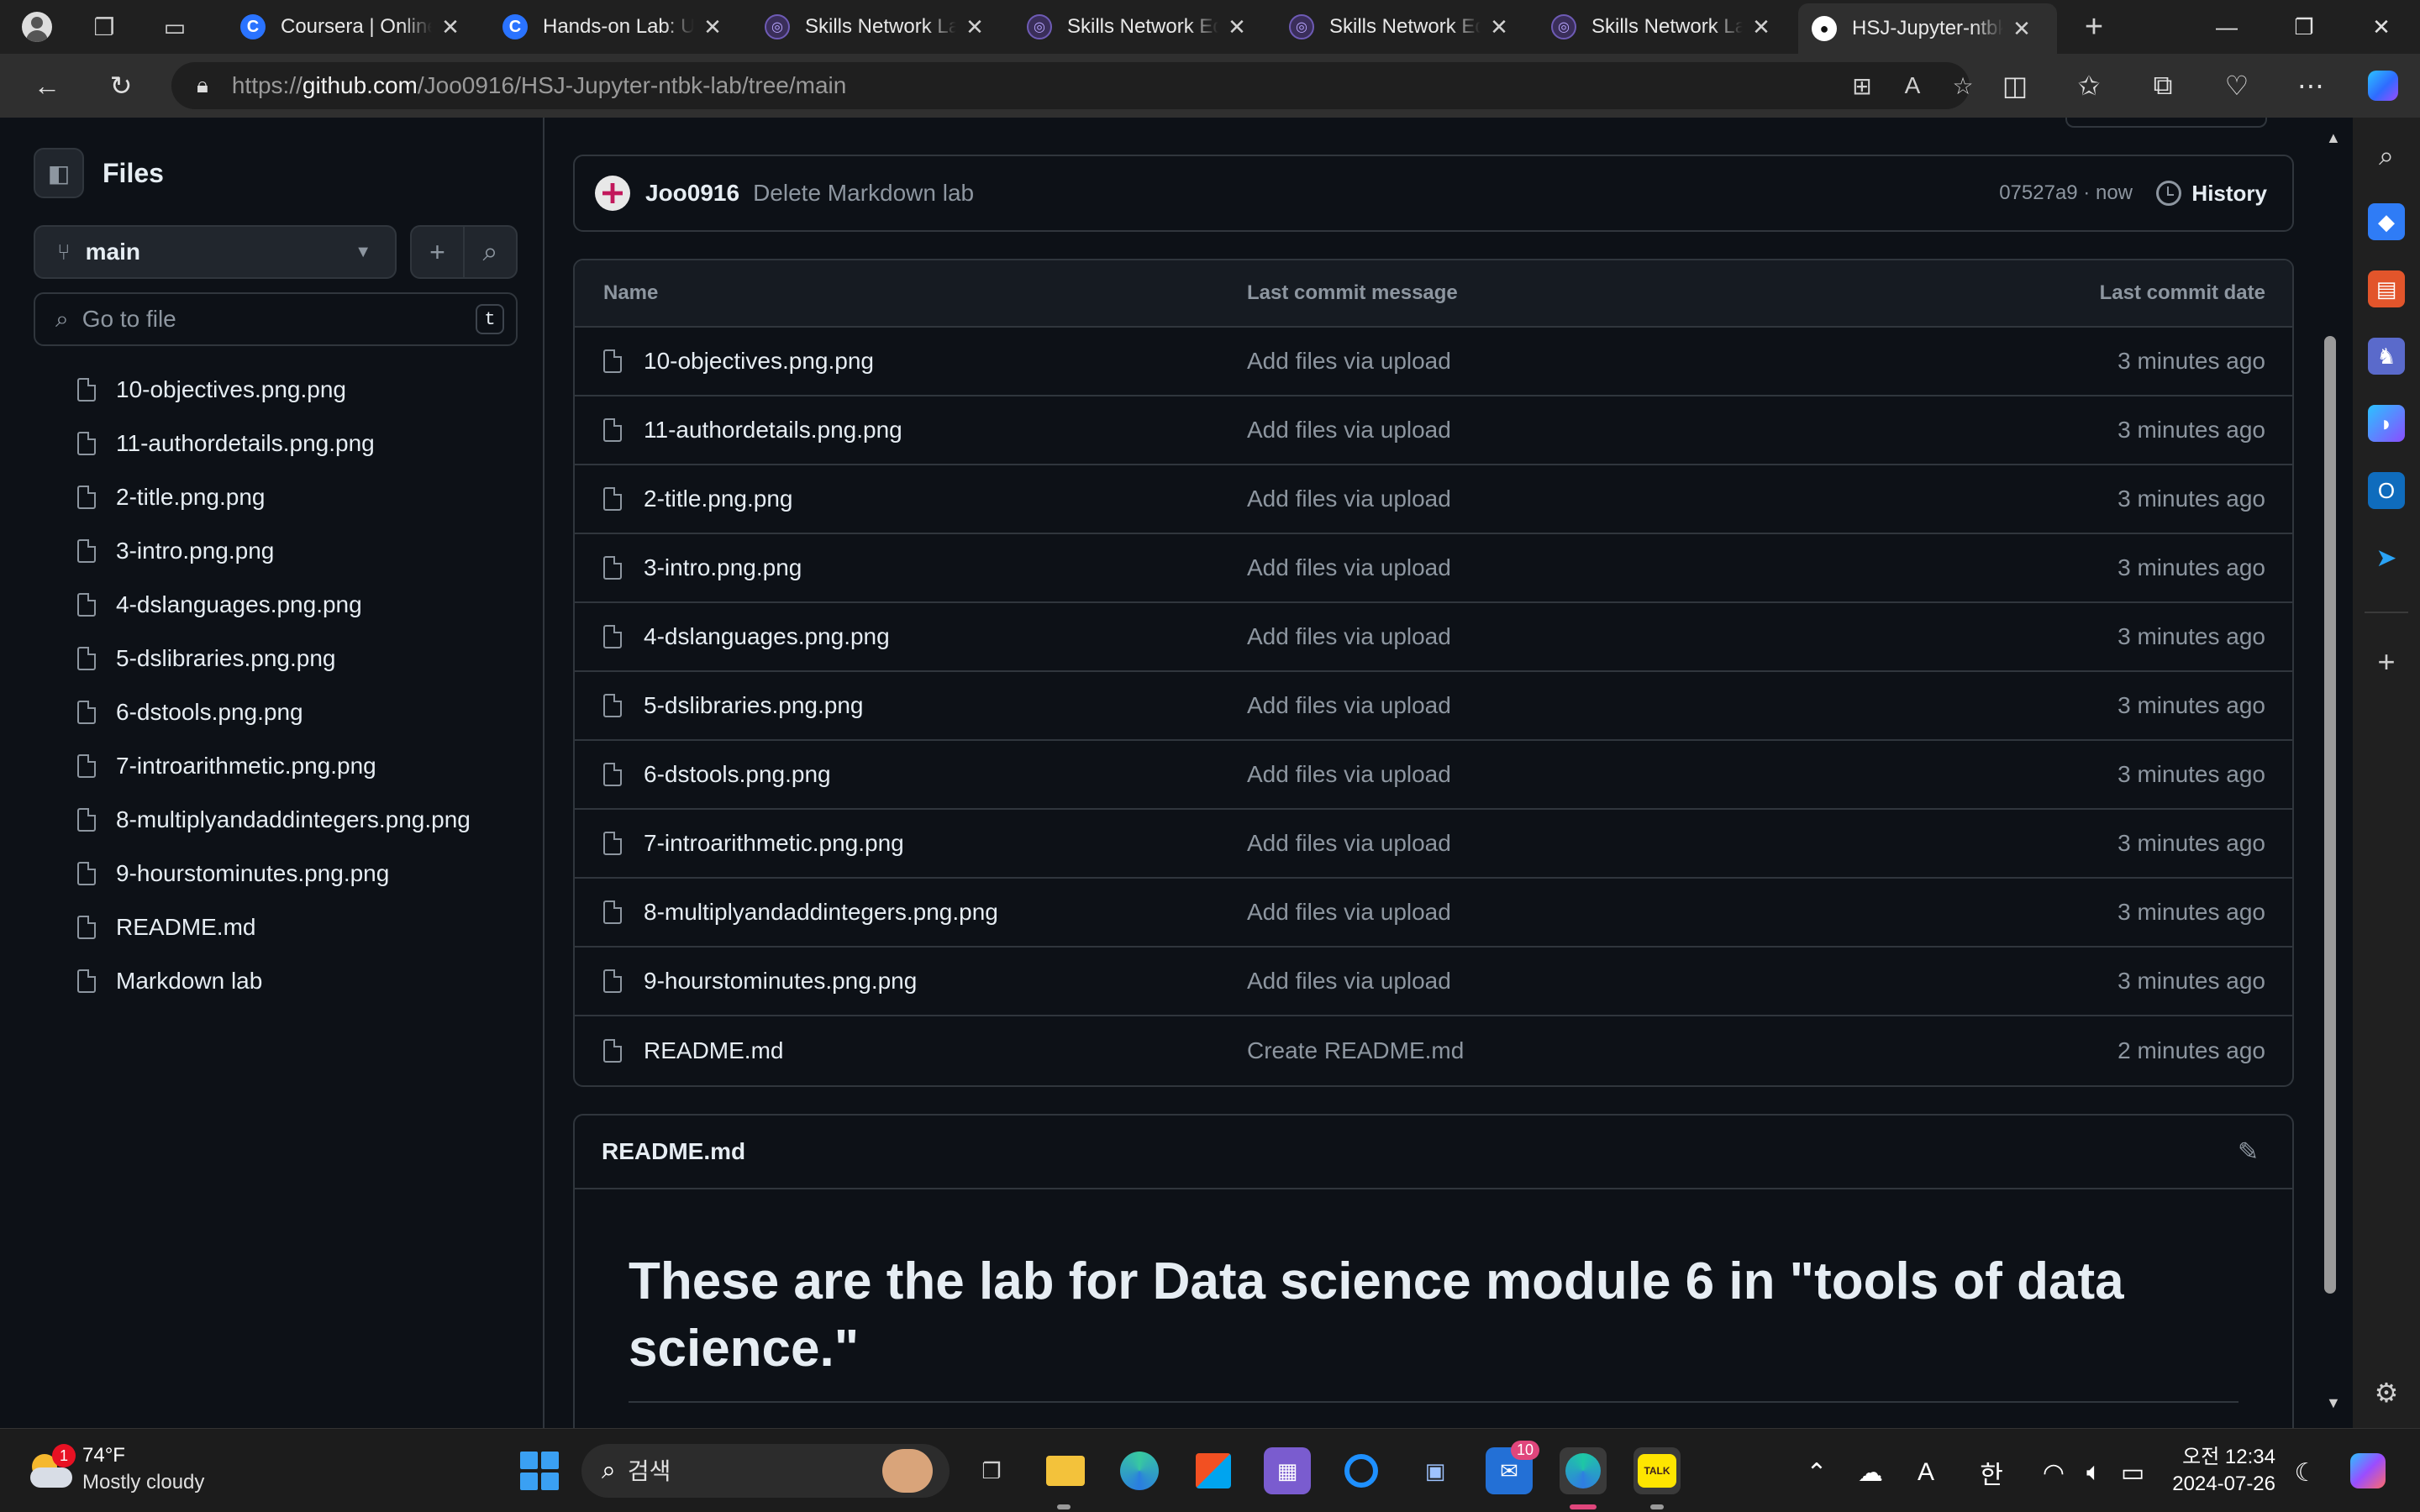 The height and width of the screenshot is (1512, 2420). What do you see at coordinates (1402, 27) in the screenshot?
I see `tab-skills-network-3: ◎ Skills Network Ed ✕` at bounding box center [1402, 27].